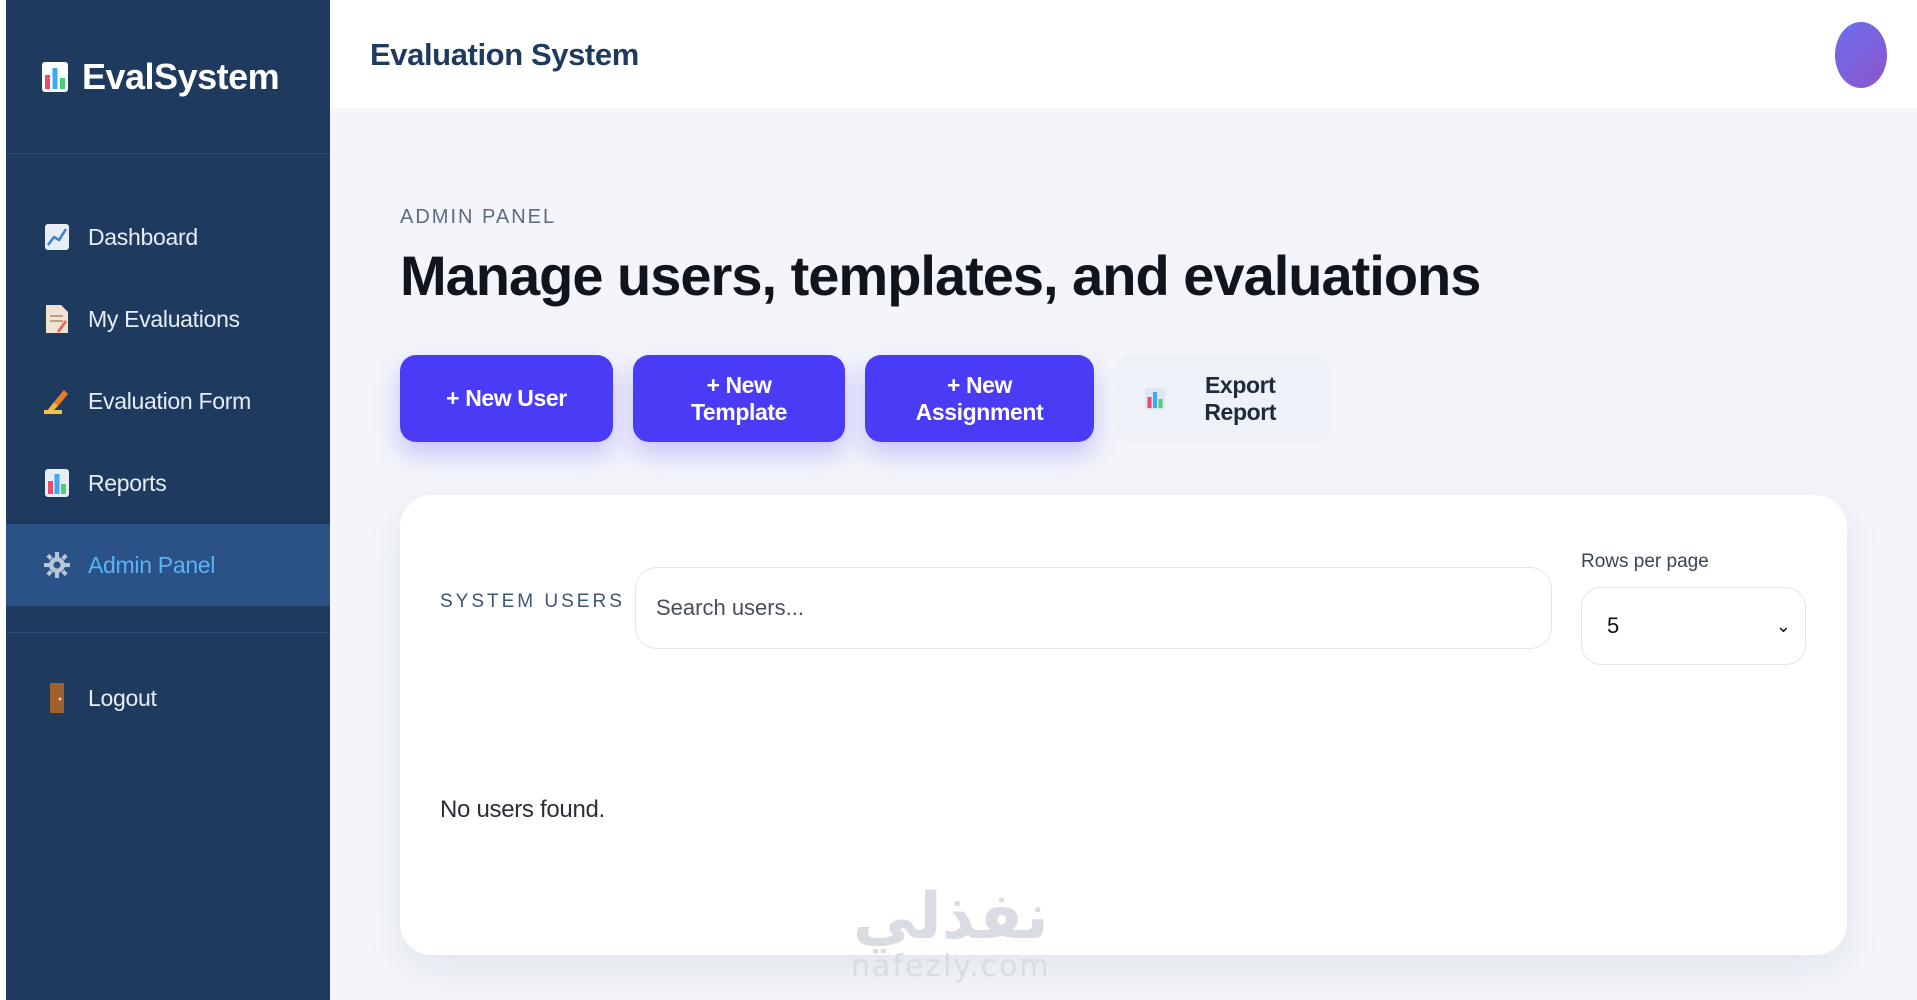  What do you see at coordinates (1645, 561) in the screenshot?
I see `rows-per-page-label: Rows per page` at bounding box center [1645, 561].